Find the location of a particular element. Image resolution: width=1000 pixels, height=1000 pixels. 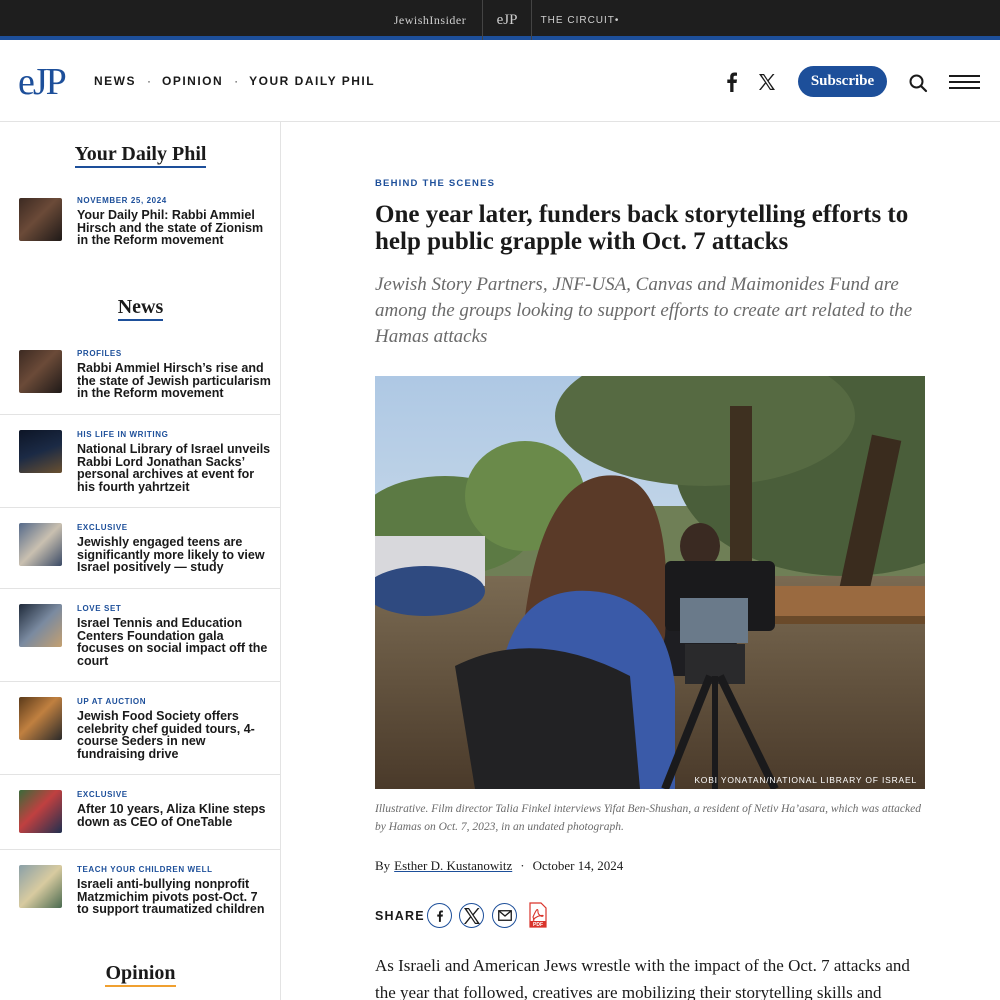

nav-opinion: OPINION is located at coordinates (192, 81).